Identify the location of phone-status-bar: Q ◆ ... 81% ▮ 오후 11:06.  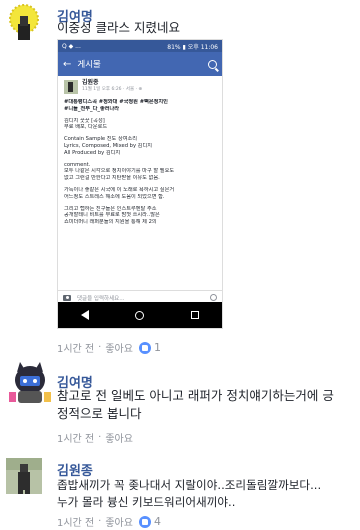
(140, 46).